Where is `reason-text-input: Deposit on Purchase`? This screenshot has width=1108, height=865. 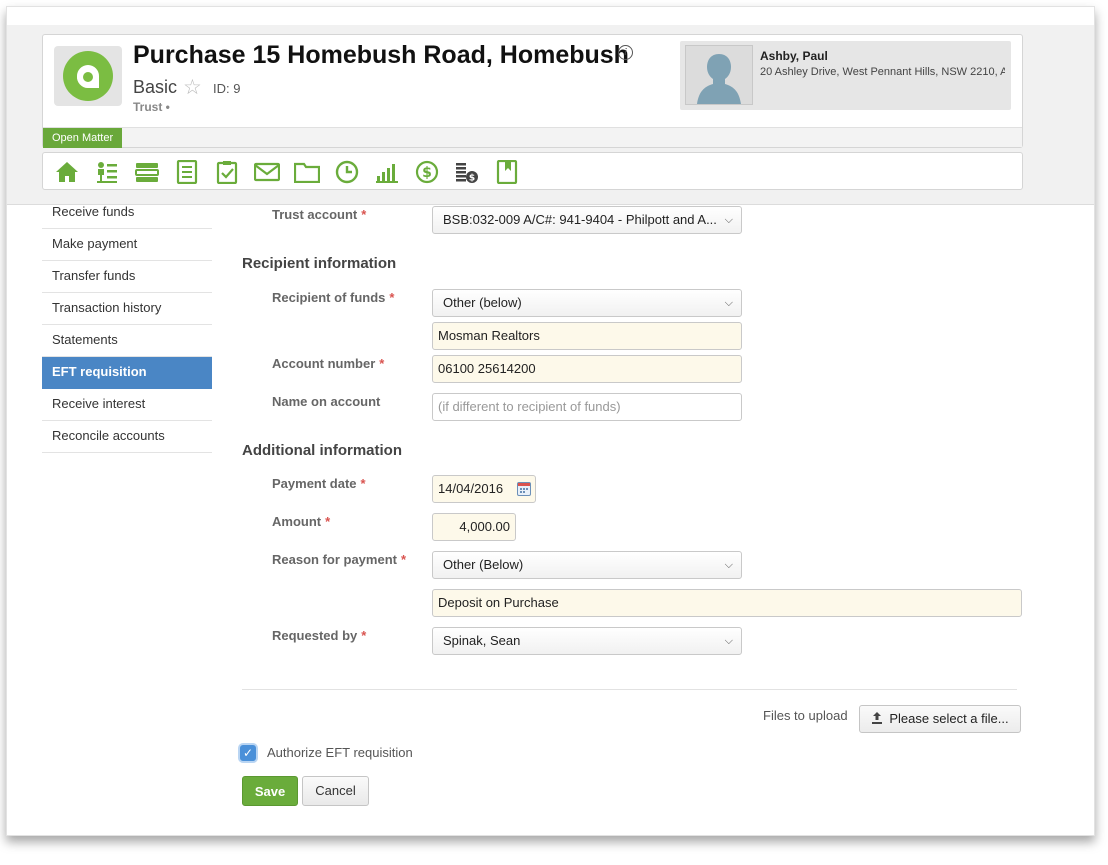
reason-text-input: Deposit on Purchase is located at coordinates (727, 603).